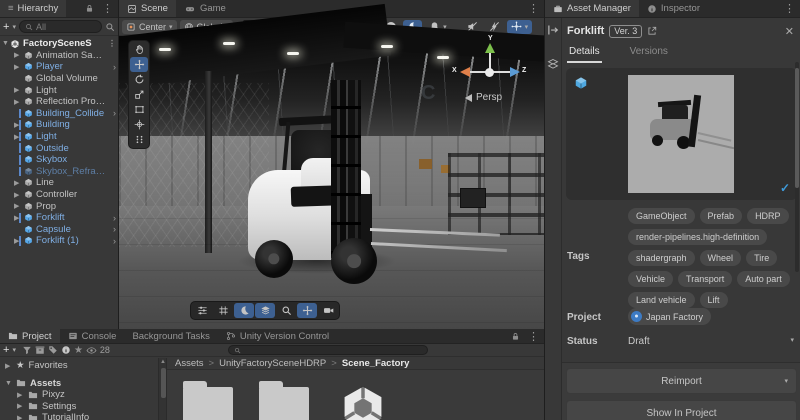 Image resolution: width=800 pixels, height=420 pixels. I want to click on custom-tools-button, so click(139, 139).